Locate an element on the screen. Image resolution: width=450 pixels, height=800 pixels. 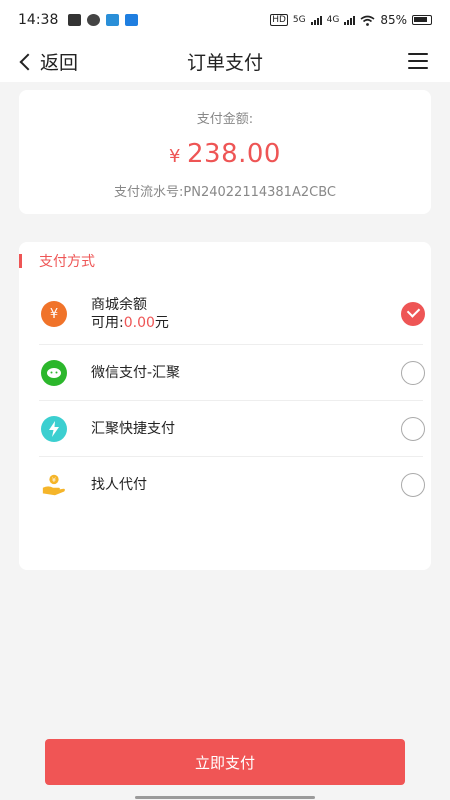
battery-percent: 85% is located at coordinates (393, 20).